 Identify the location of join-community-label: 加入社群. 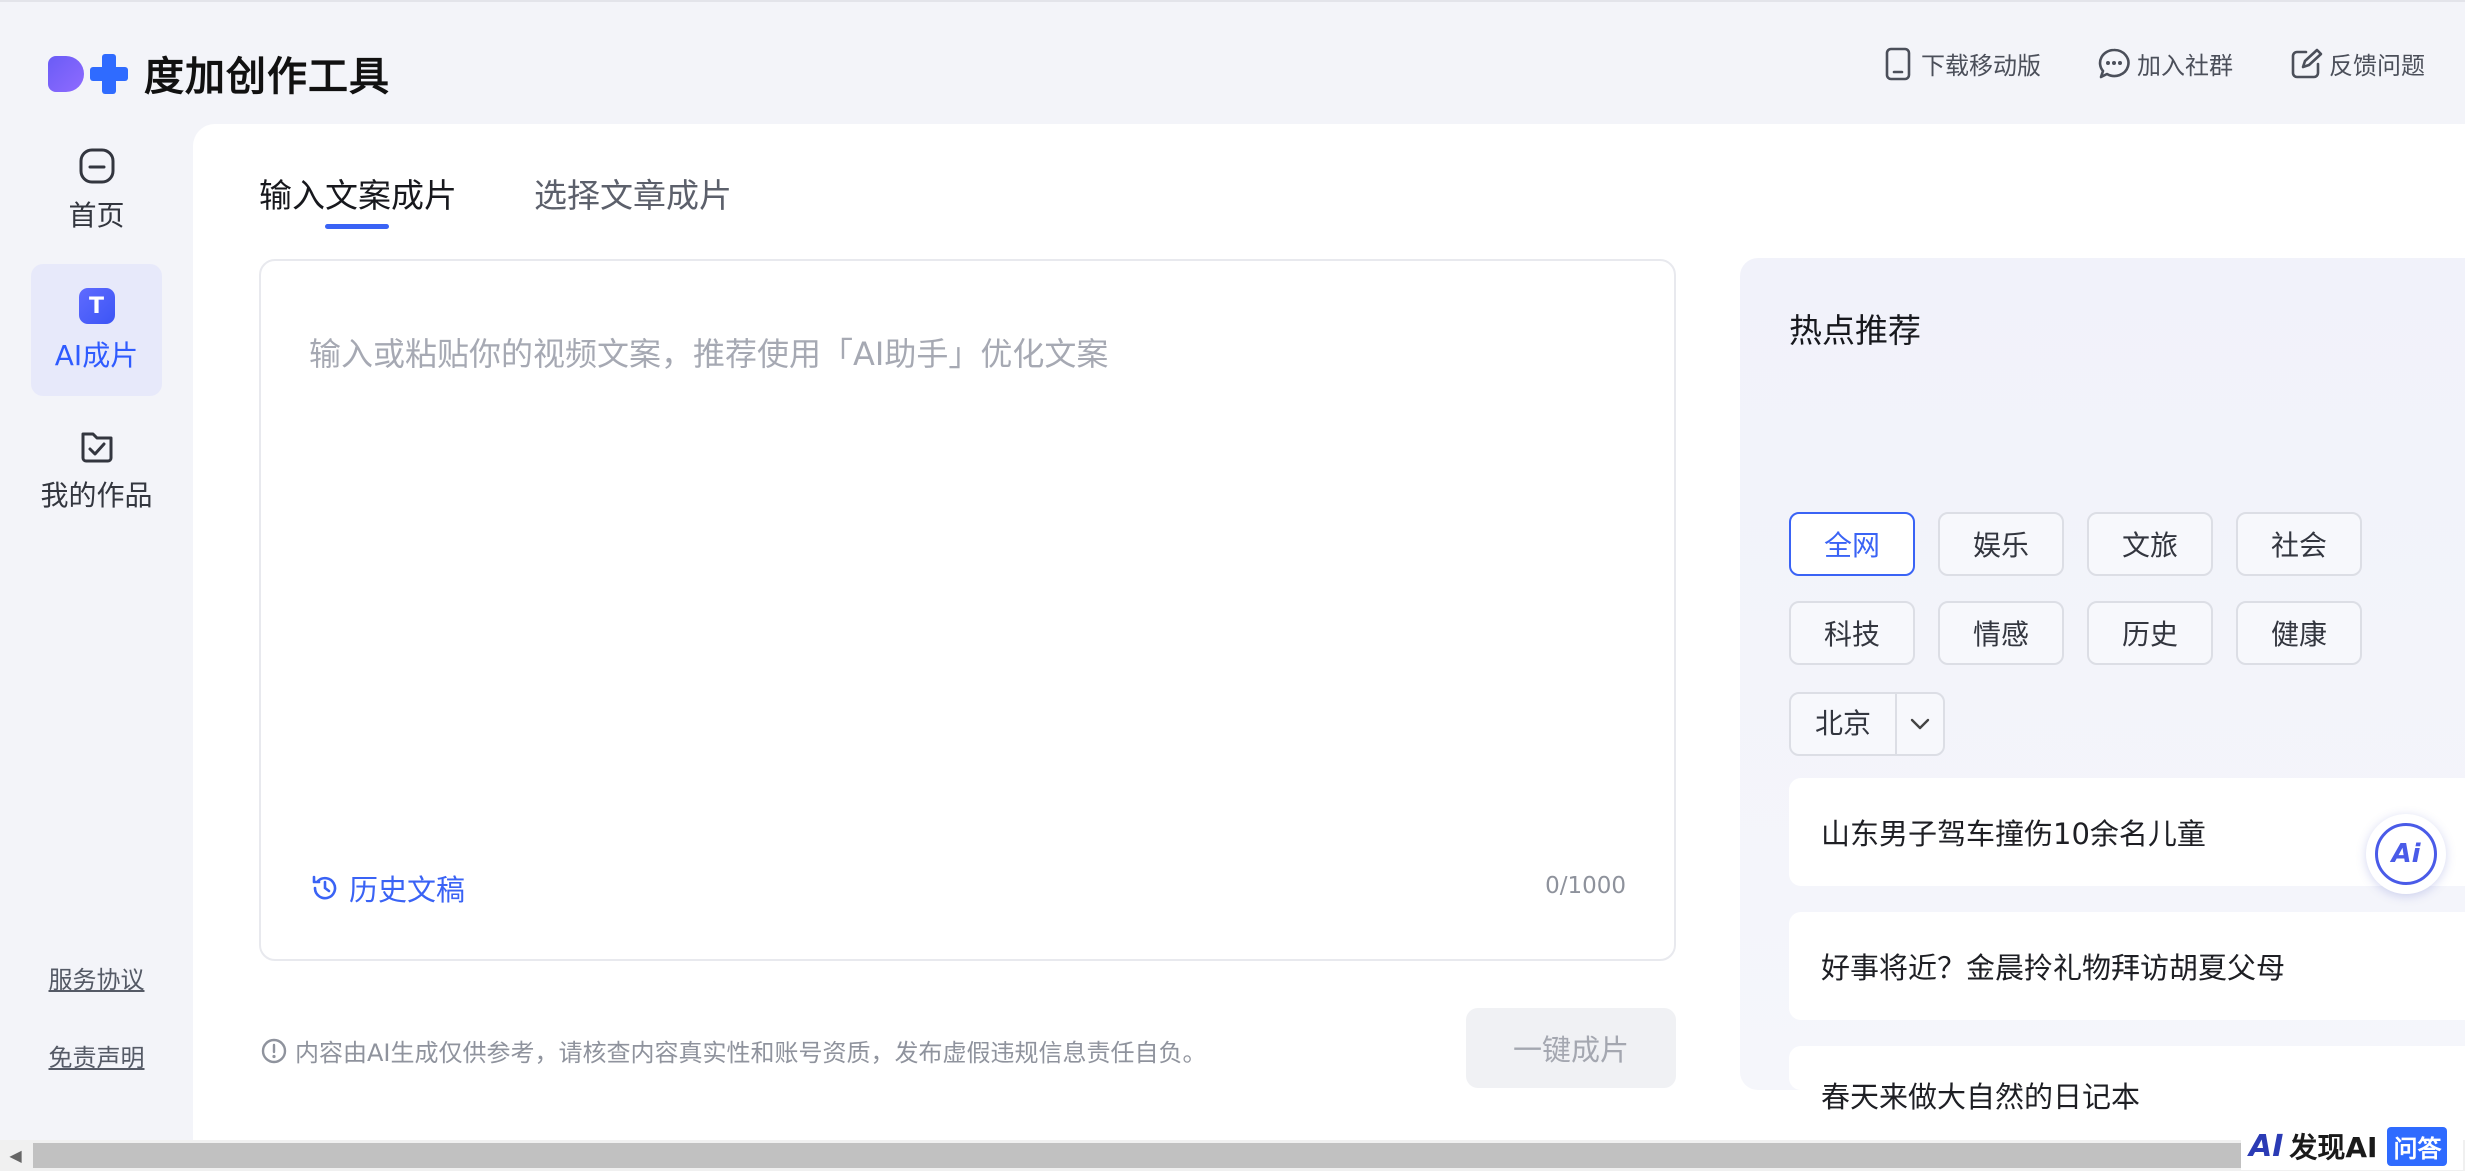
(2185, 66).